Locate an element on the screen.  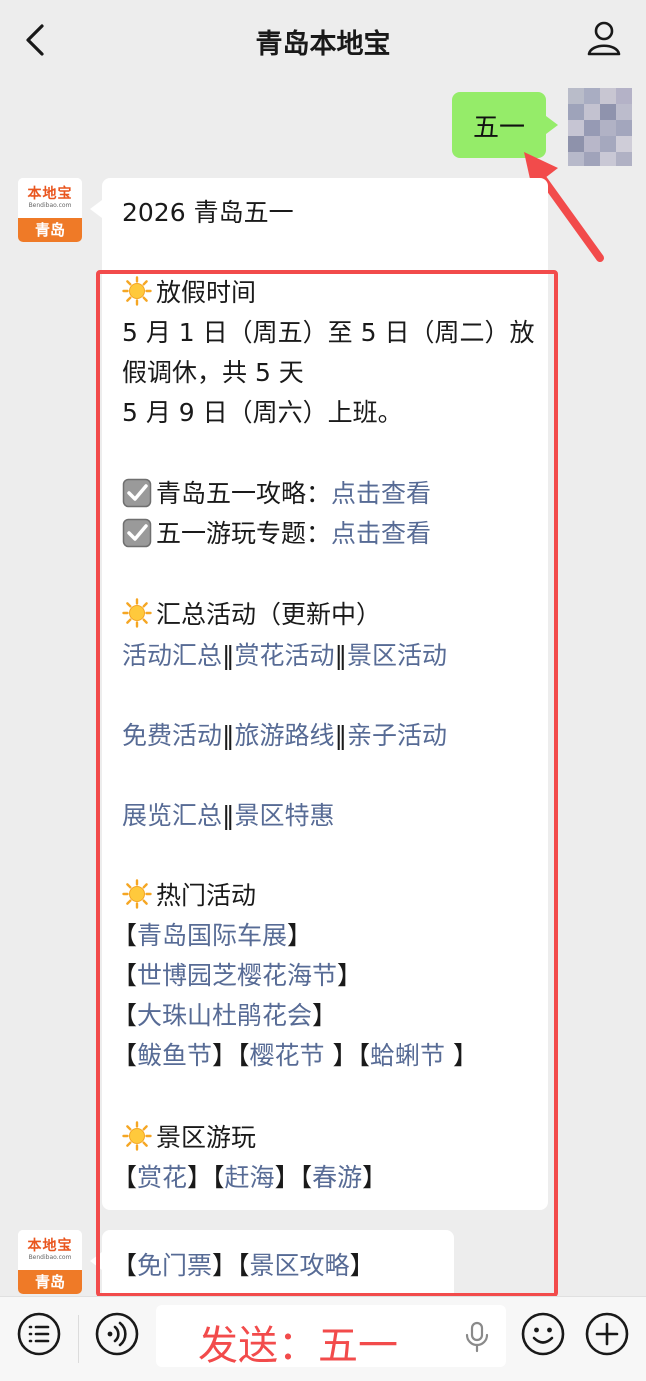
holiday-line-1: 5 月 1 日（周五）至 5 日（周二）放 is located at coordinates (328, 332).